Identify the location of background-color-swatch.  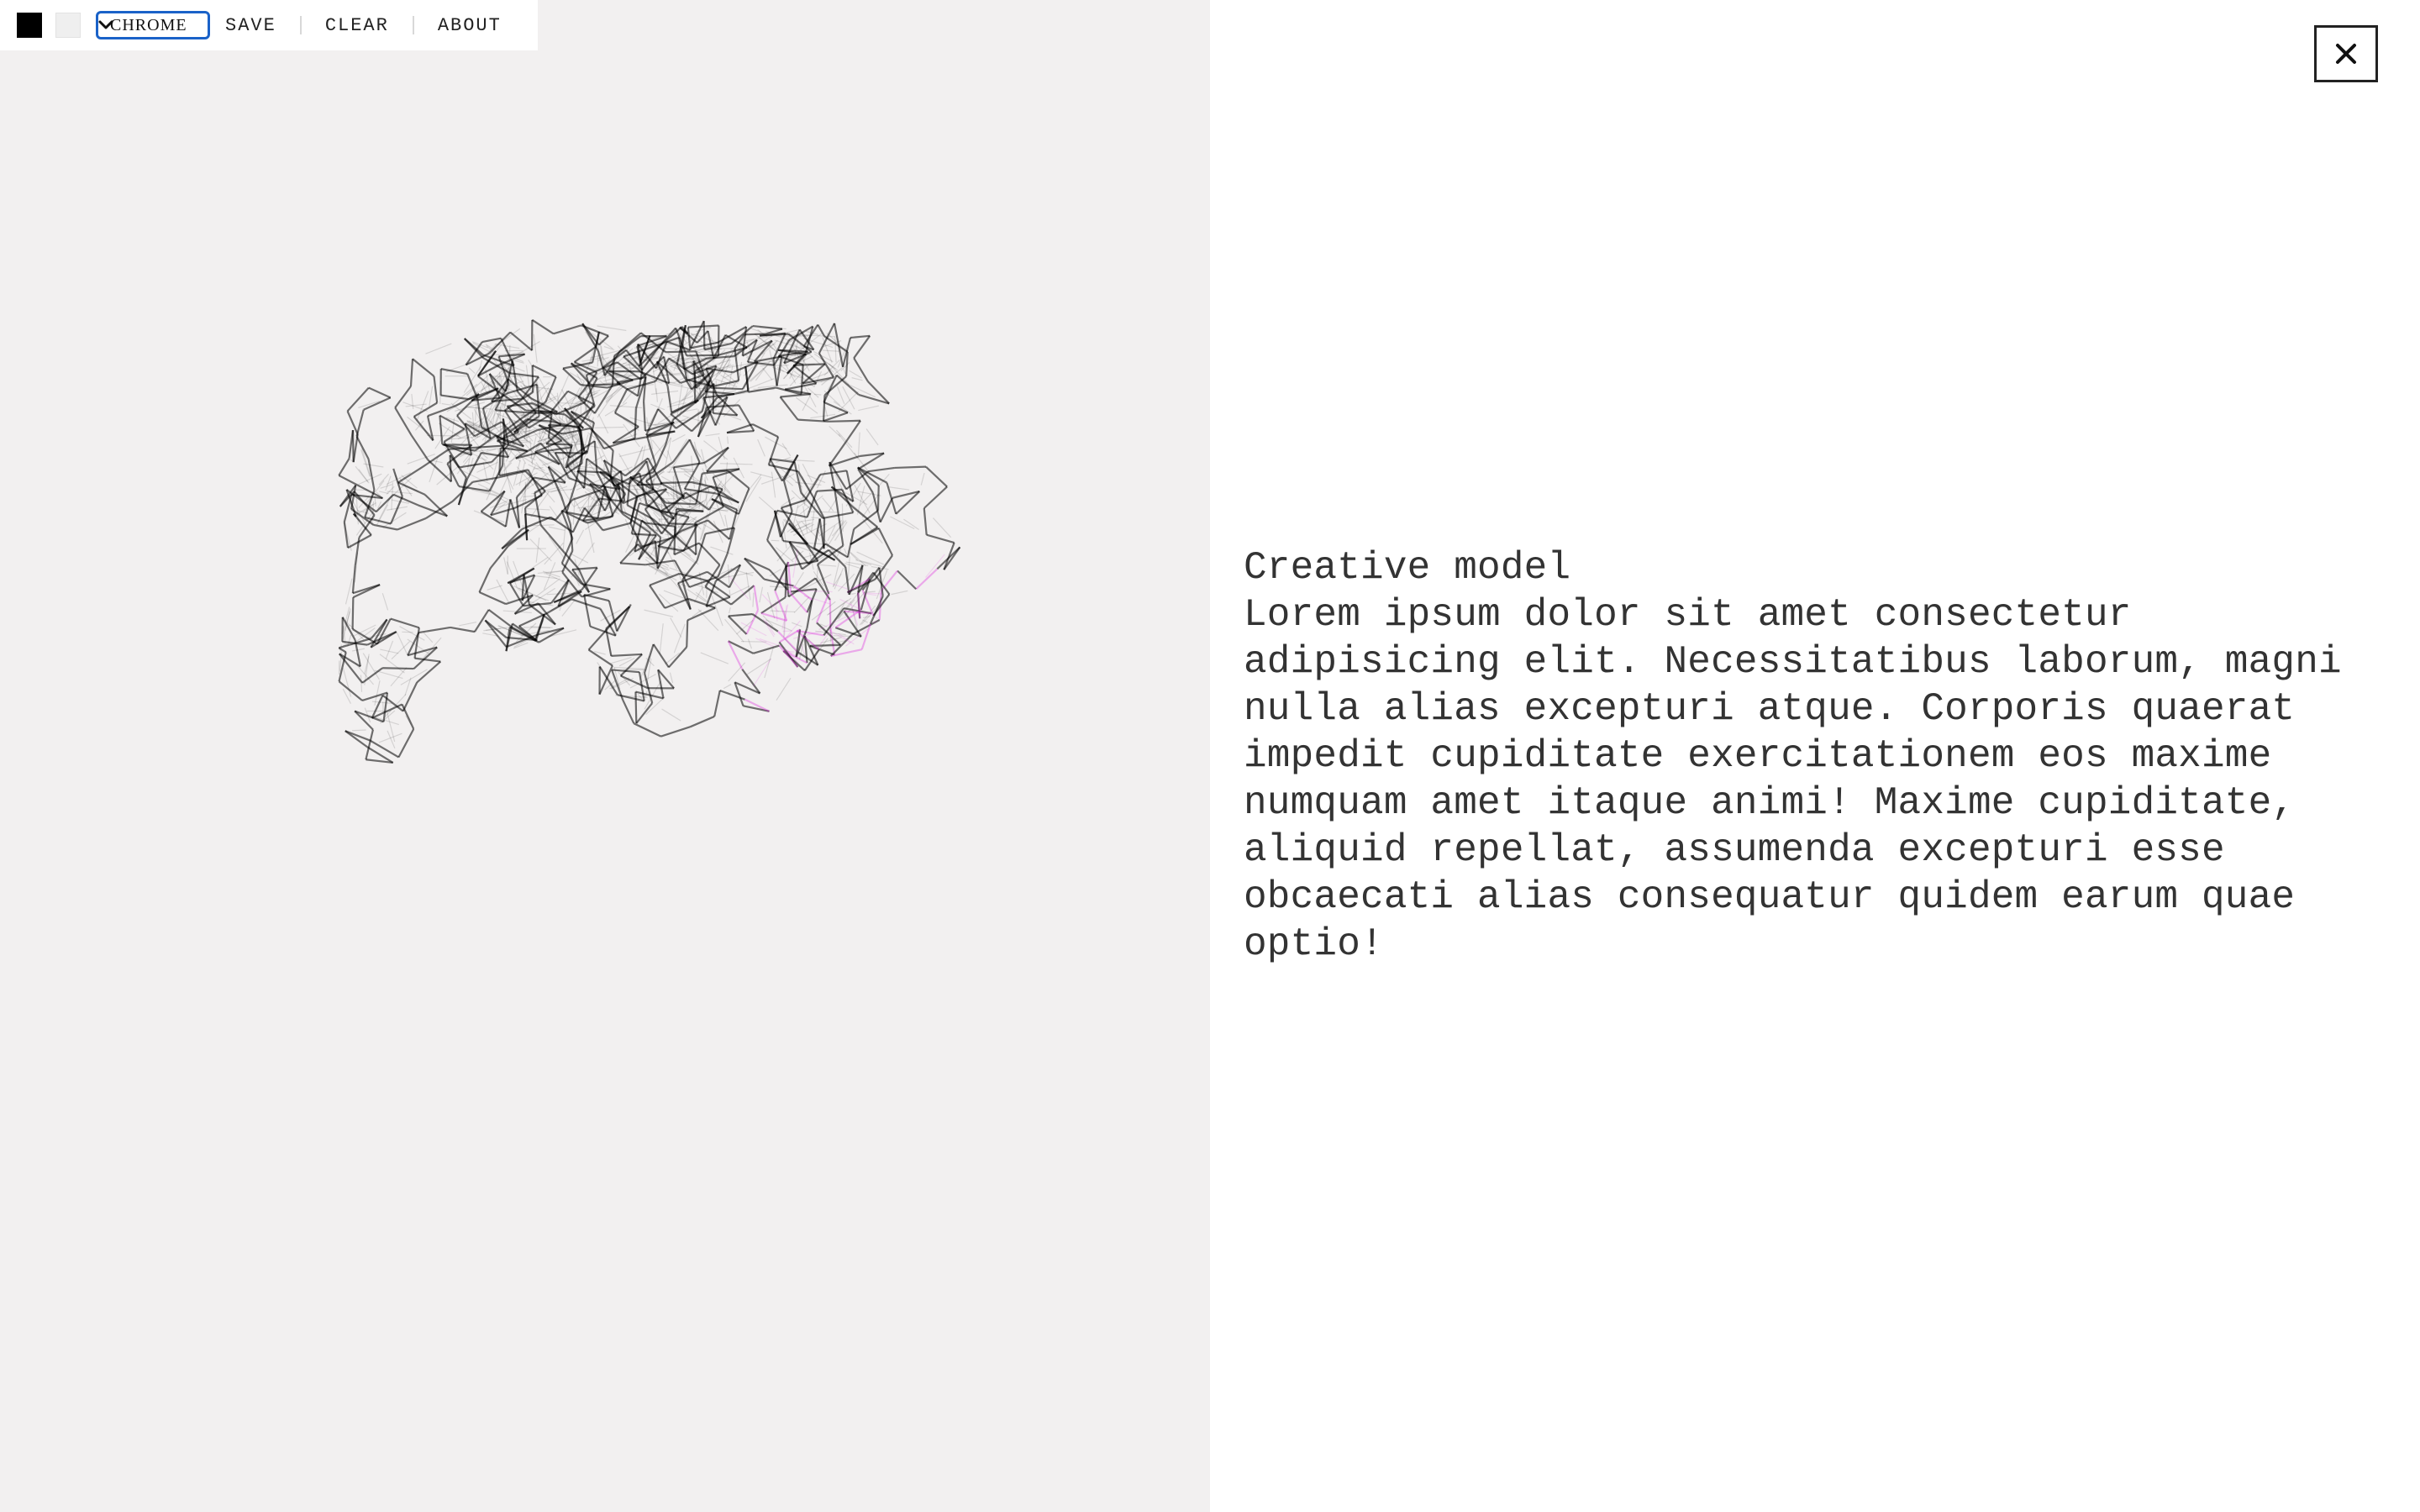
(68, 25).